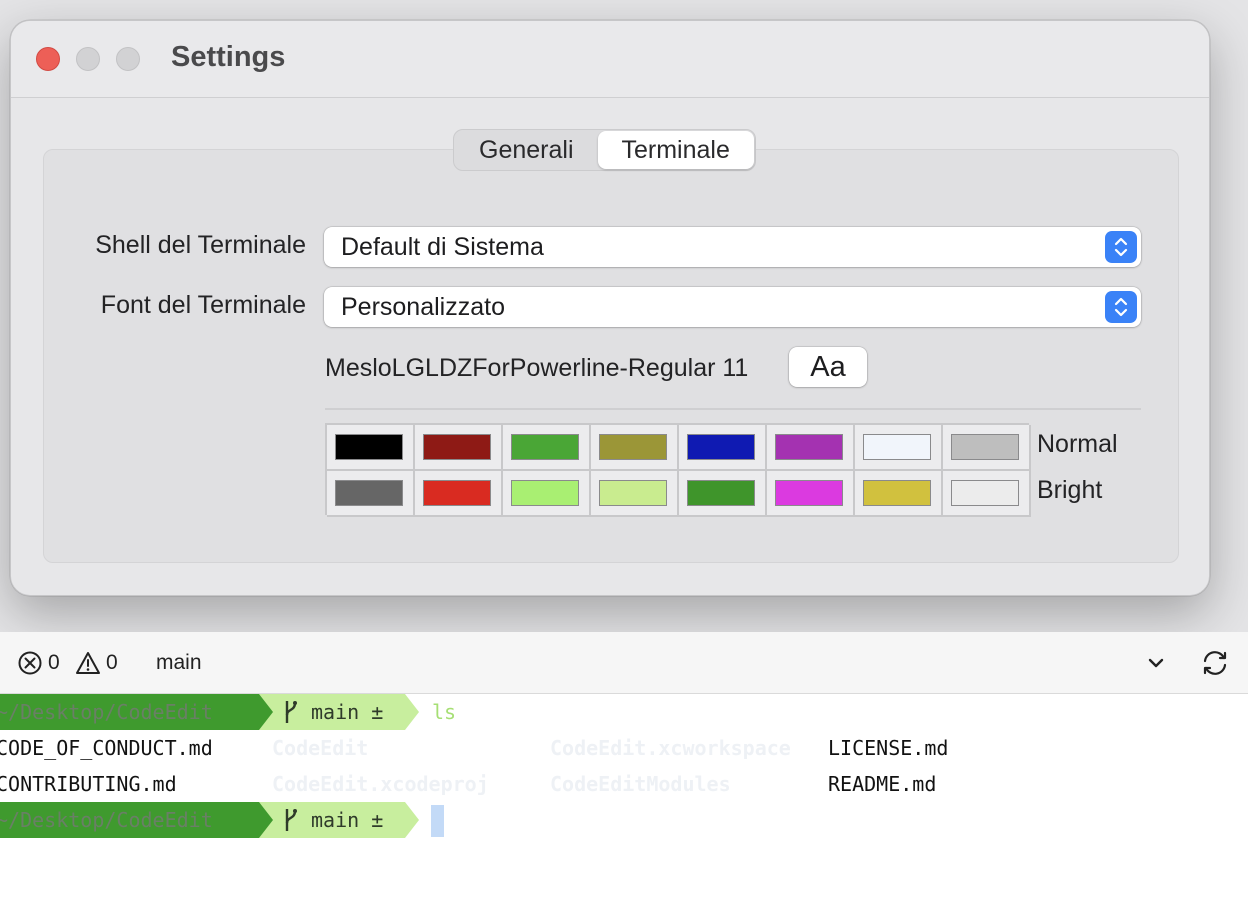 The width and height of the screenshot is (1248, 916). Describe the element at coordinates (437, 821) in the screenshot. I see `terminal-cursor` at that location.